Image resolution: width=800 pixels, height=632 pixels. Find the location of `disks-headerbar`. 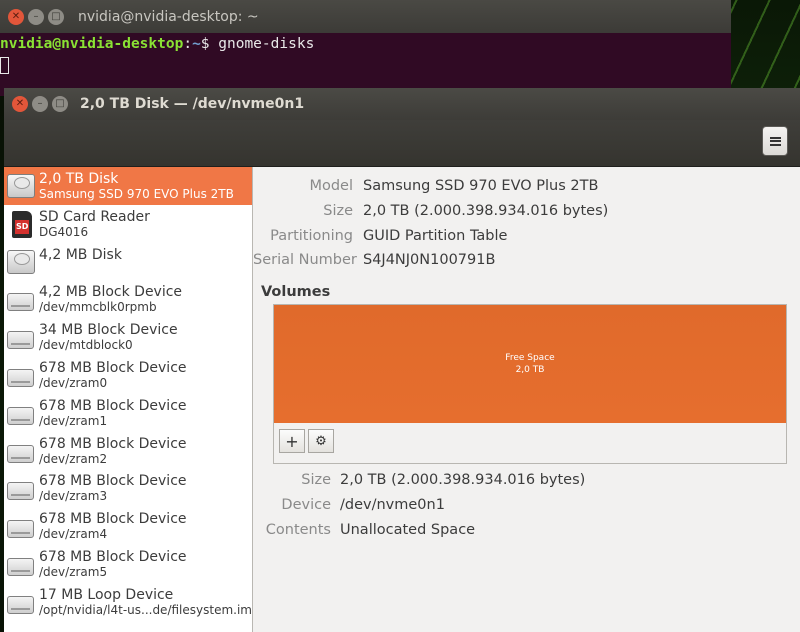

disks-headerbar is located at coordinates (402, 143).